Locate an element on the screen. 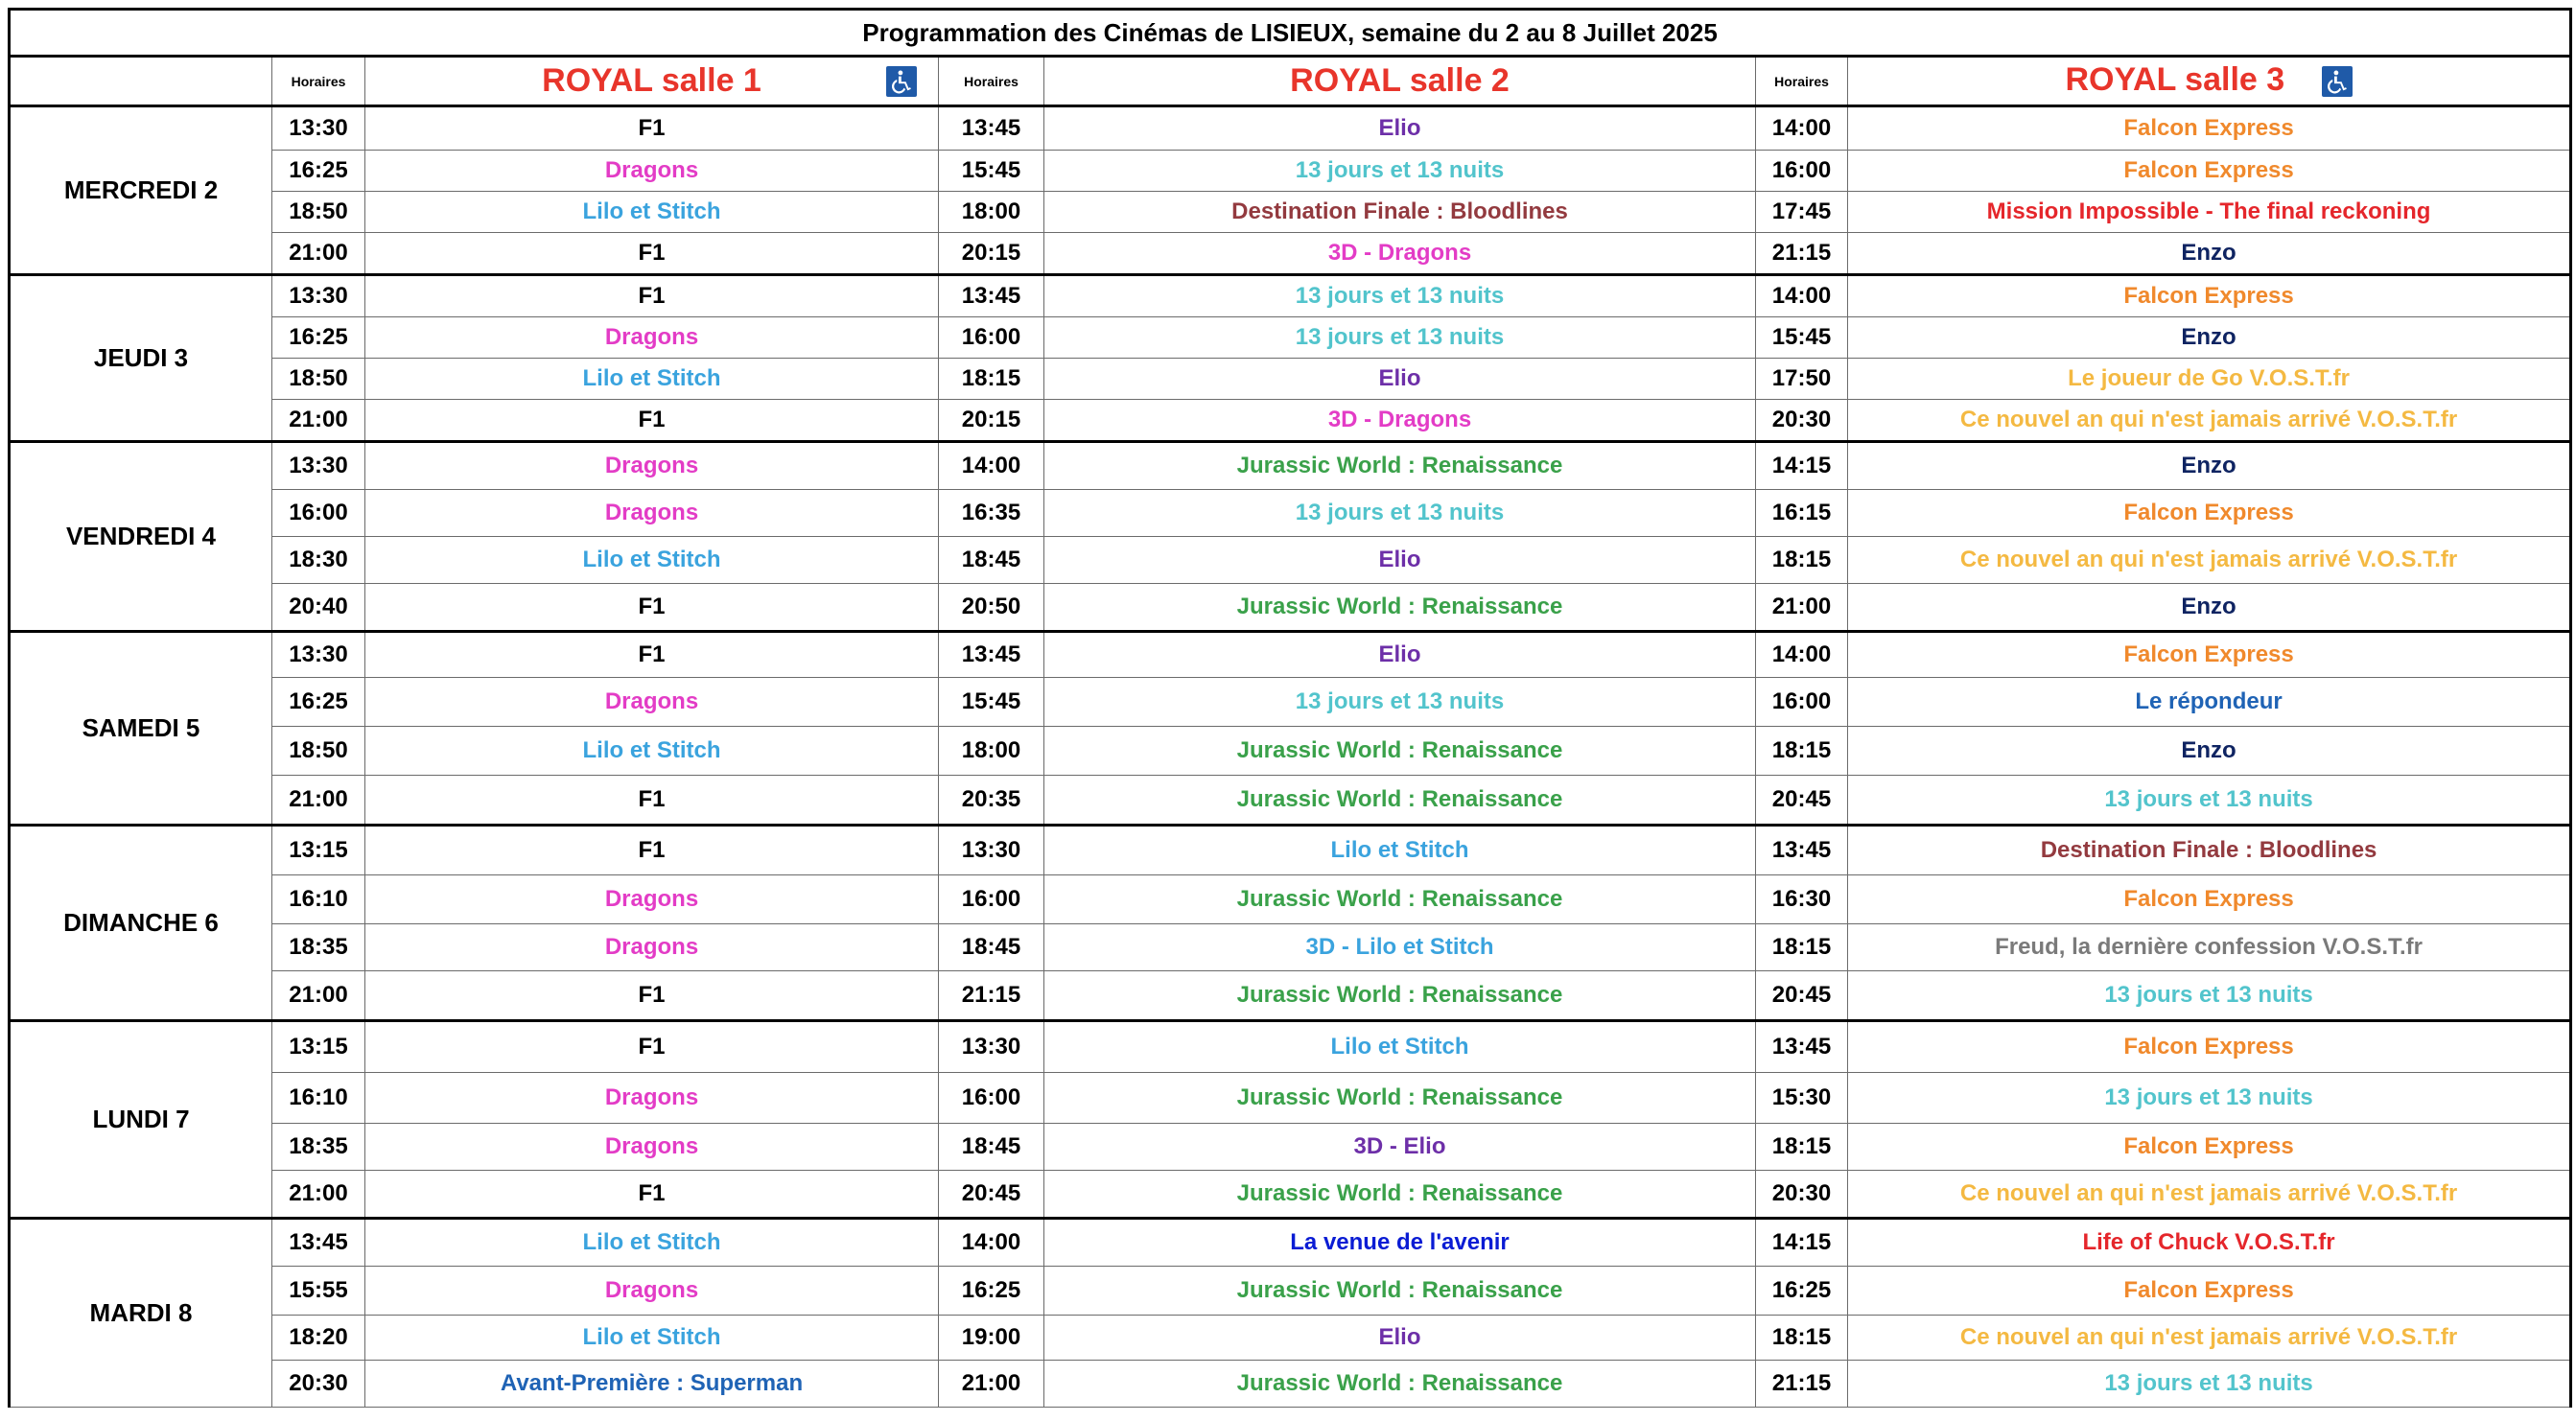 The image size is (2576, 1421). showtime-salle-3: 21:15 is located at coordinates (1801, 253).